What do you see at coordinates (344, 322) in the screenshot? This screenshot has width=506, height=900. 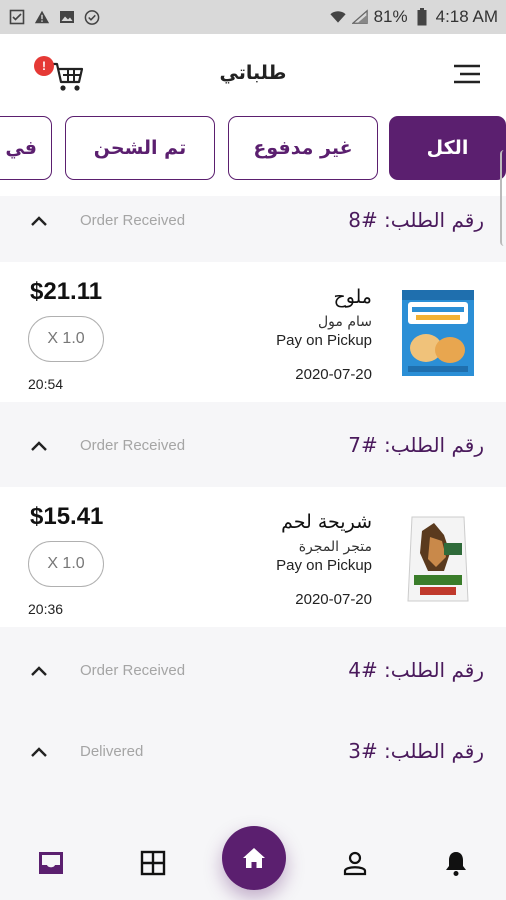 I see `store-name: سام مول` at bounding box center [344, 322].